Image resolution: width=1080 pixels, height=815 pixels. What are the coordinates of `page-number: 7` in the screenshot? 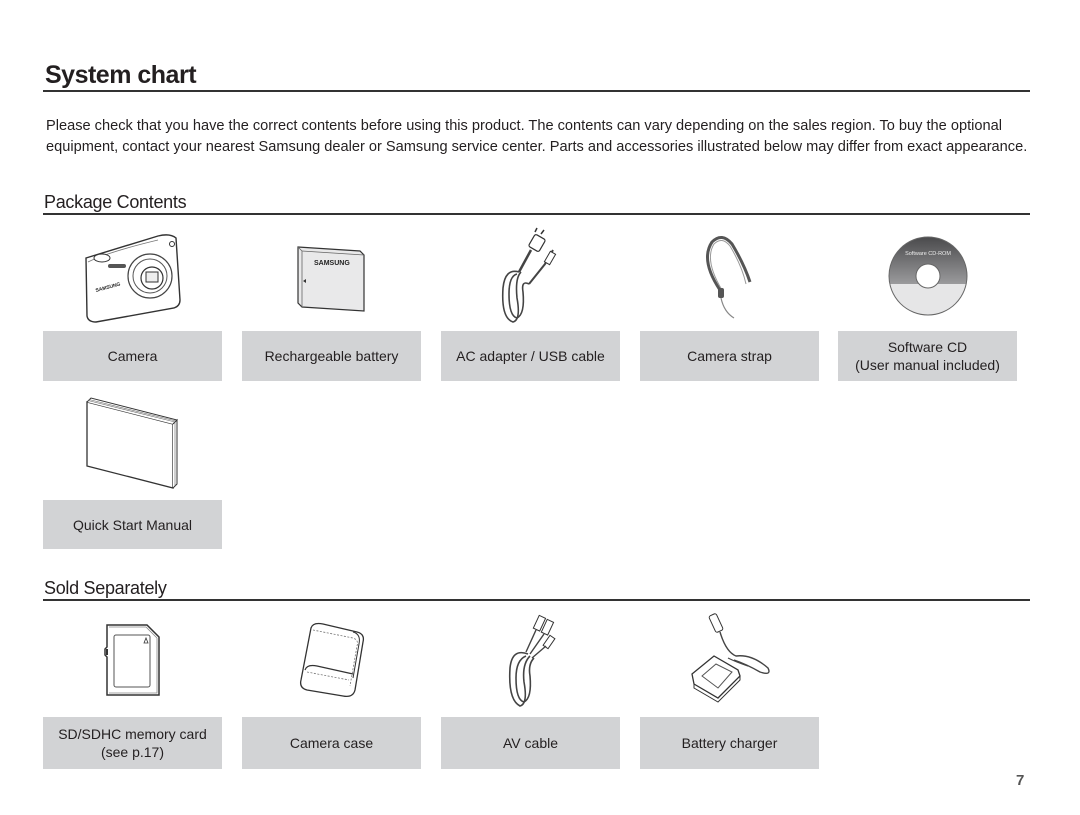 It's located at (1020, 780).